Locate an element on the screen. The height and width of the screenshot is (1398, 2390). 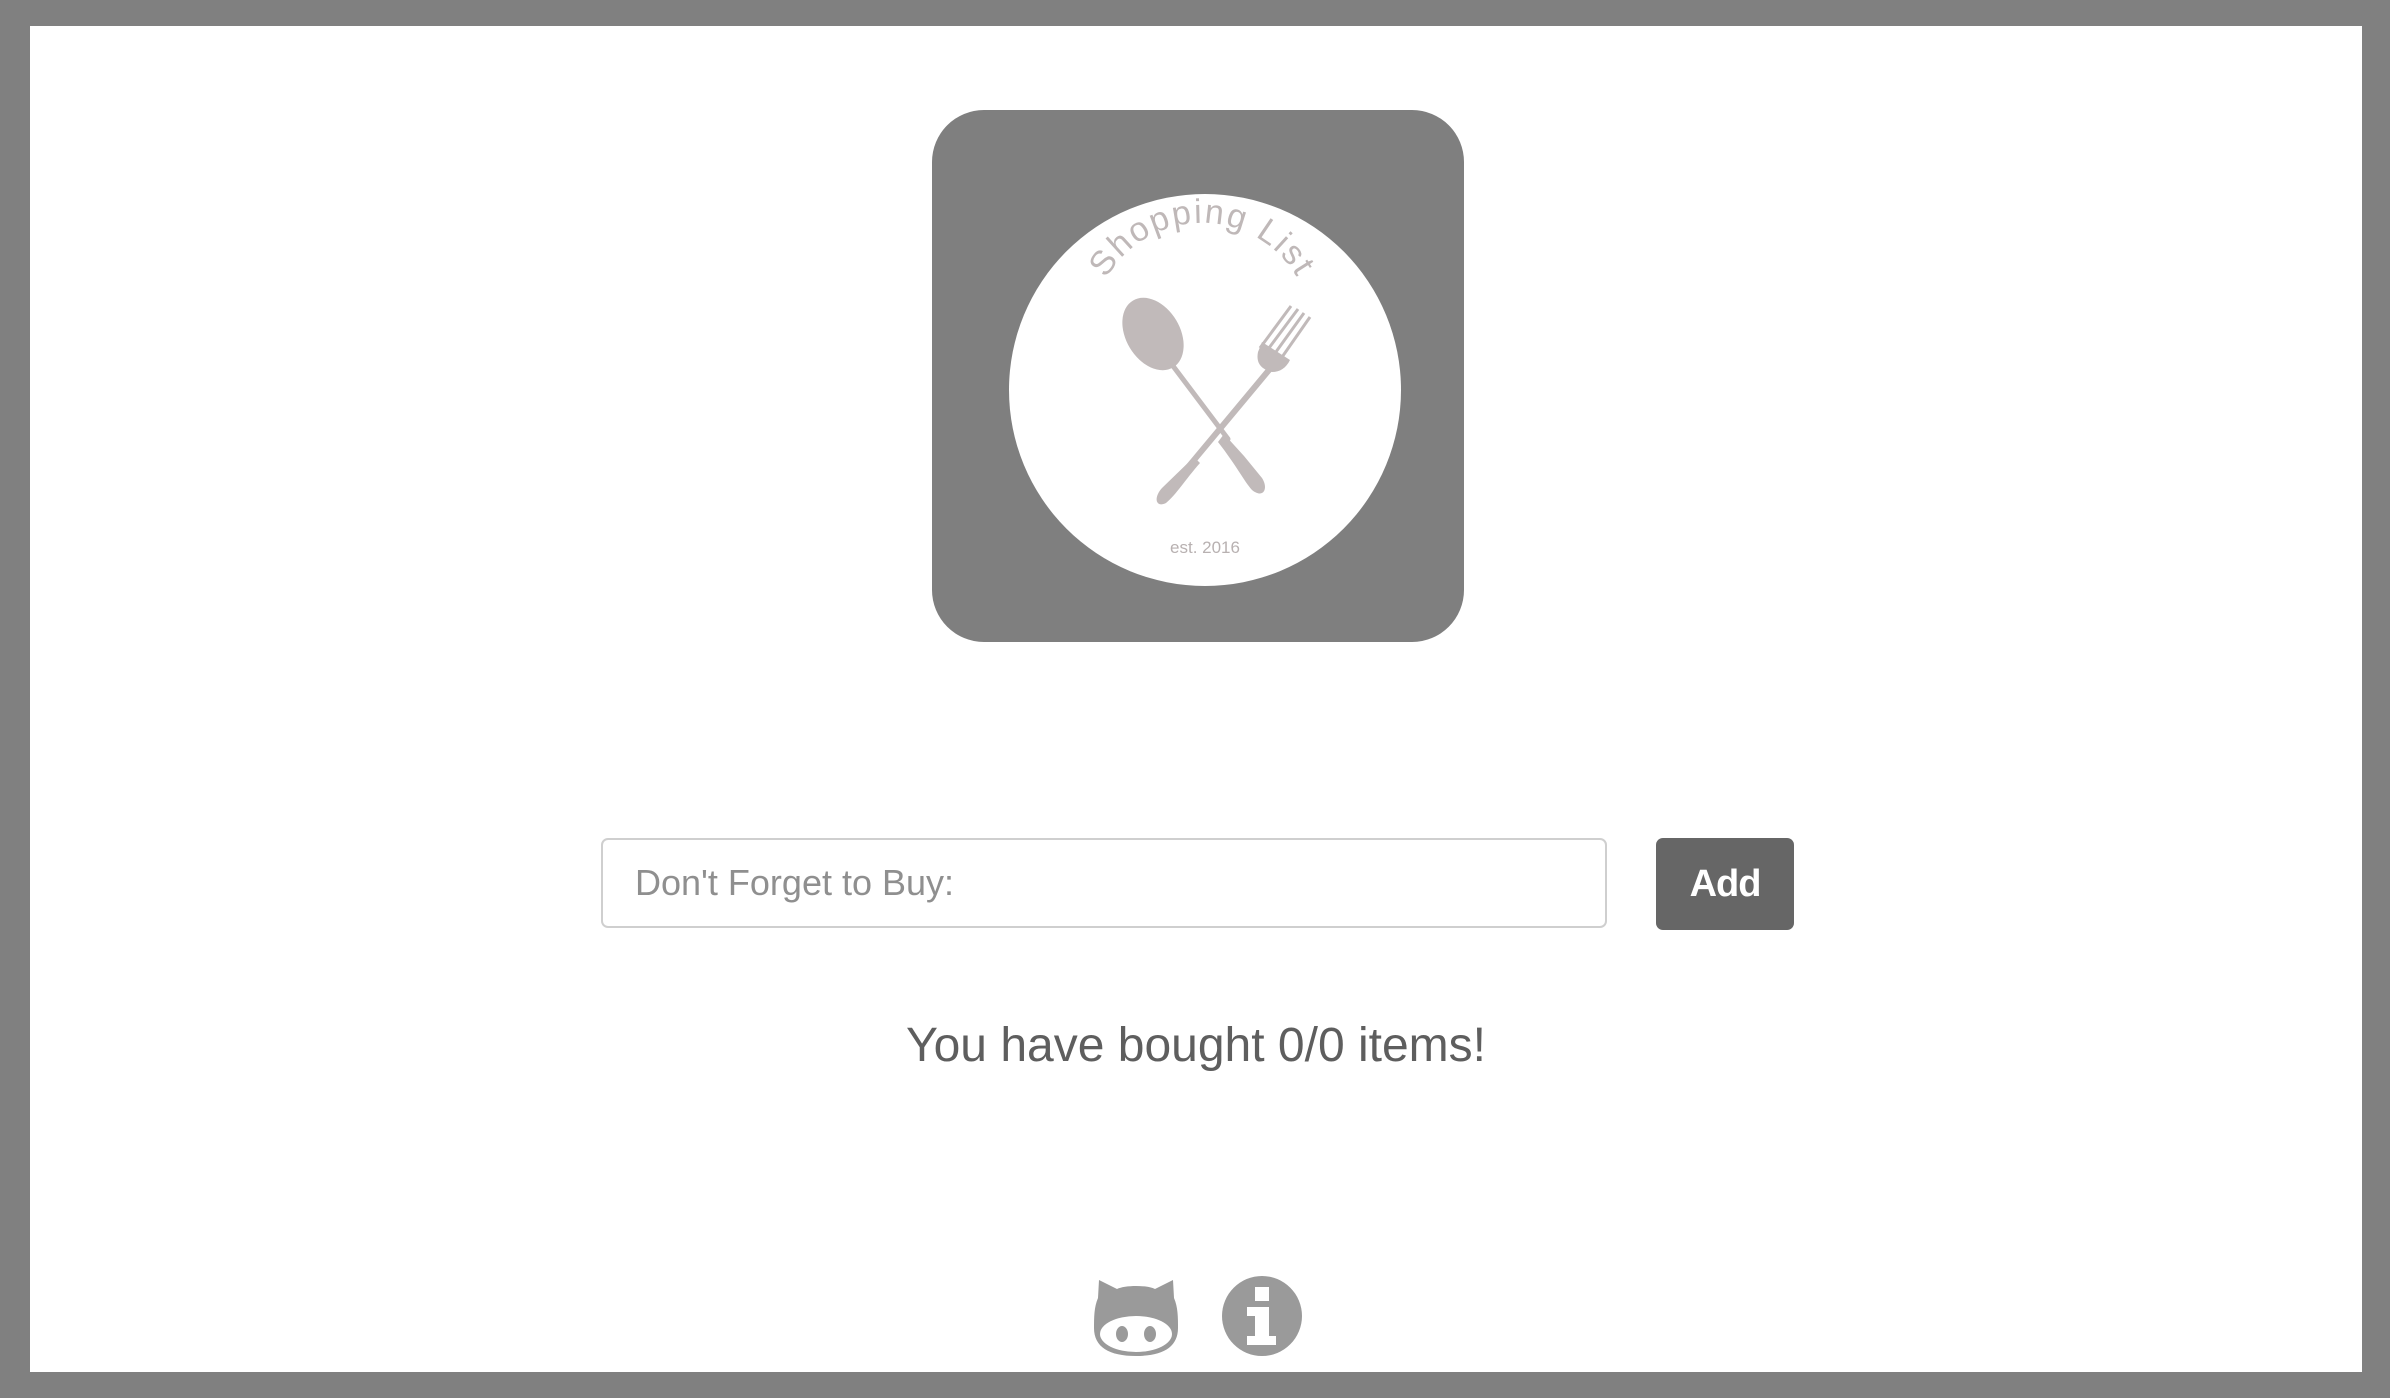
info-link is located at coordinates (1262, 1316).